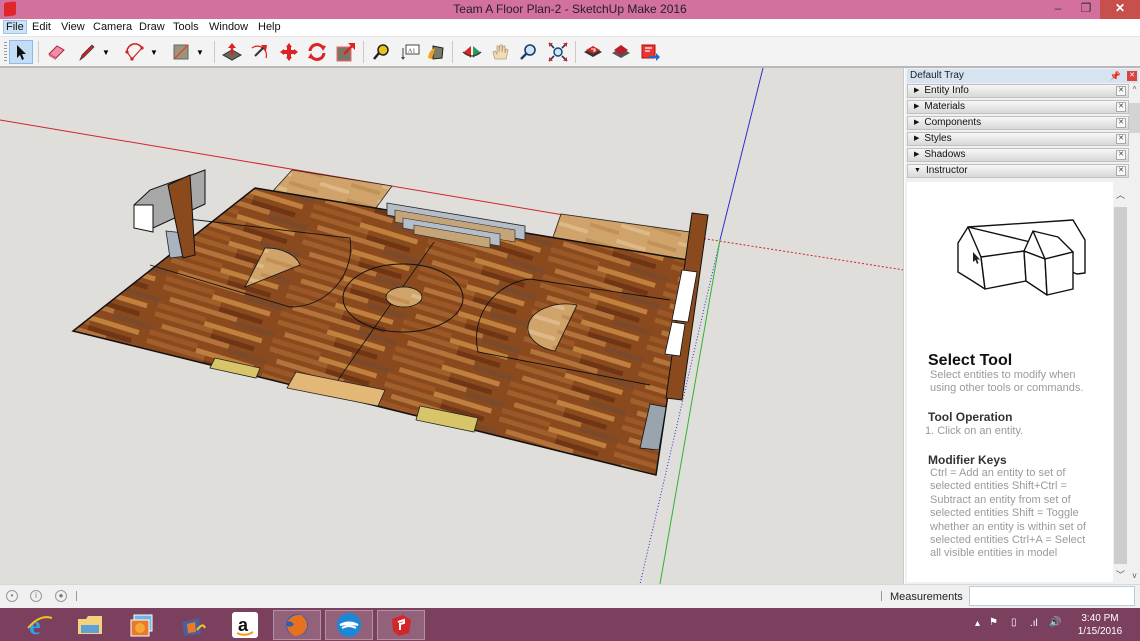 This screenshot has width=1140, height=641. I want to click on panel-instructor: ▼ Instructor ✕, so click(1018, 171).